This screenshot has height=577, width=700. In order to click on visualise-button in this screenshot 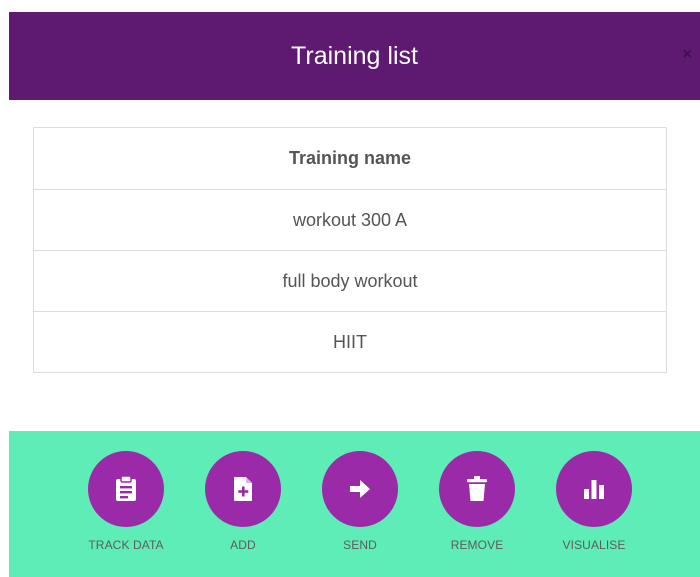, I will do `click(594, 489)`.